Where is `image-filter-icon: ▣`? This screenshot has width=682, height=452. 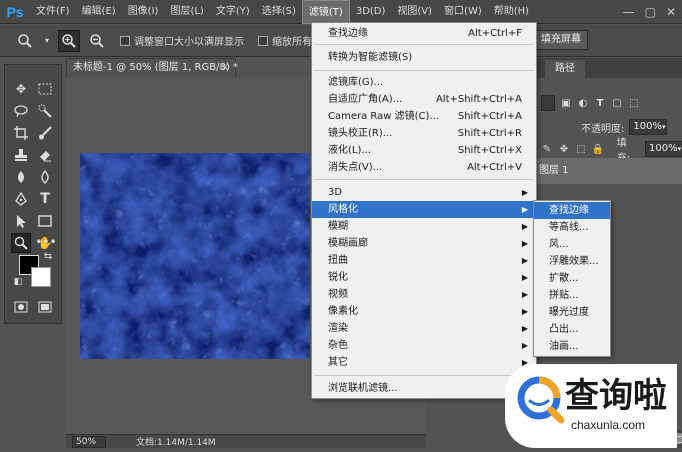
image-filter-icon: ▣ is located at coordinates (566, 103).